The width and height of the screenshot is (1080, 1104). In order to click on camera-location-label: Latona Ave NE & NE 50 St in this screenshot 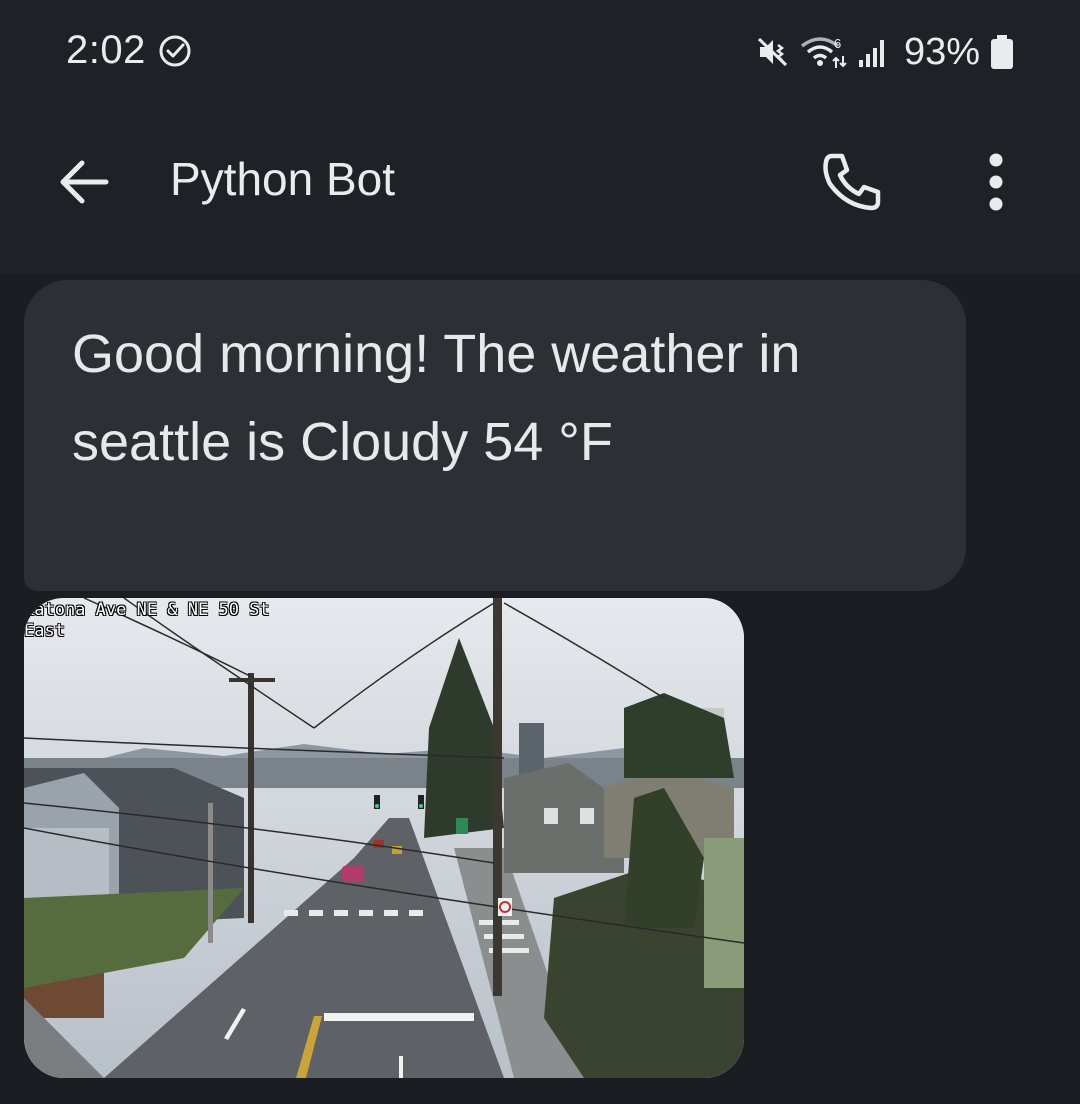, I will do `click(147, 610)`.